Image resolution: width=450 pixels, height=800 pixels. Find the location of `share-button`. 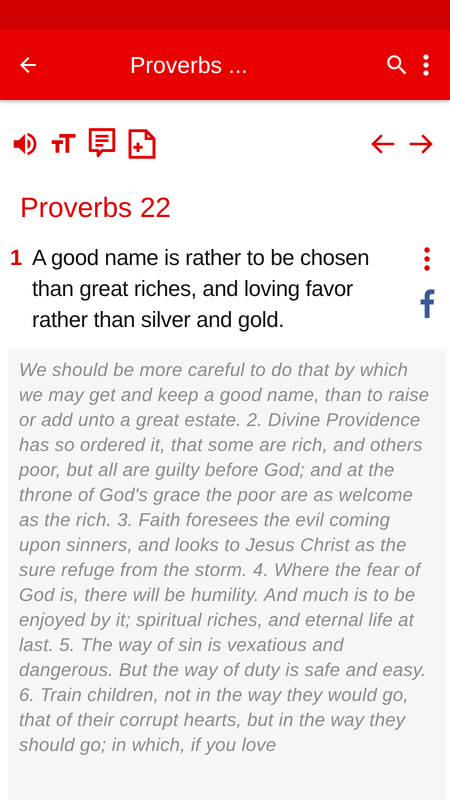

share-button is located at coordinates (427, 303).